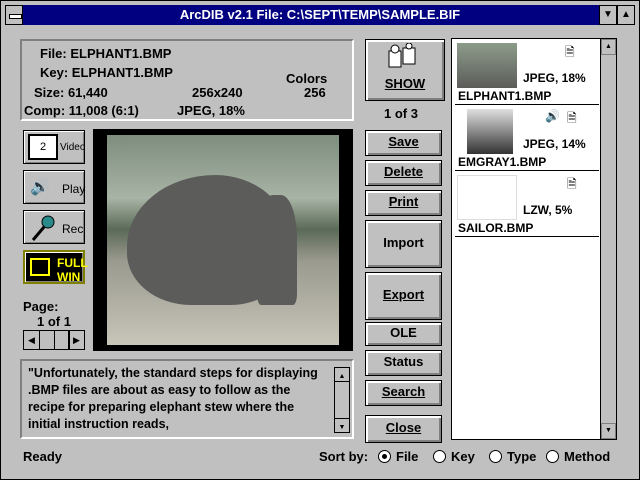  I want to click on sort-label: Sort by:, so click(344, 456).